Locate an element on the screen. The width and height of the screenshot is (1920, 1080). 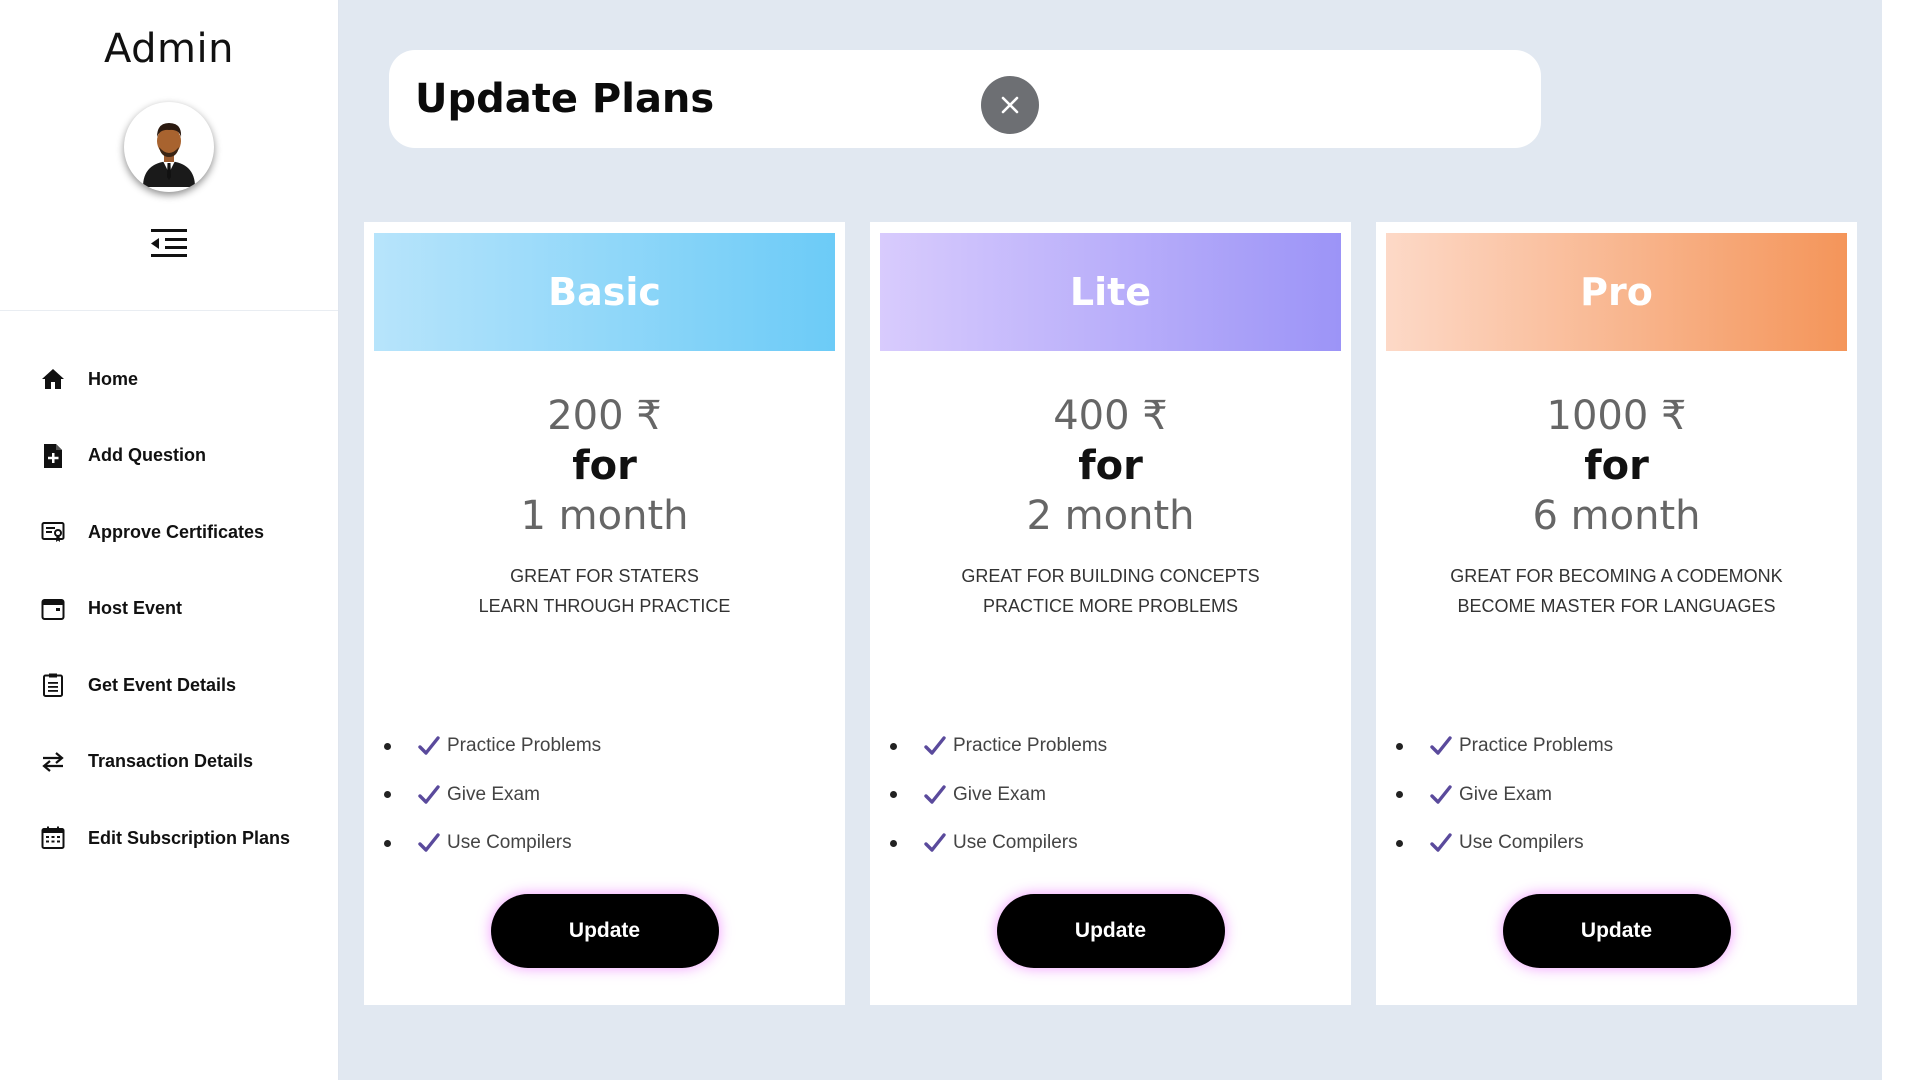
sidebar-item-label: Host Event is located at coordinates (135, 608).